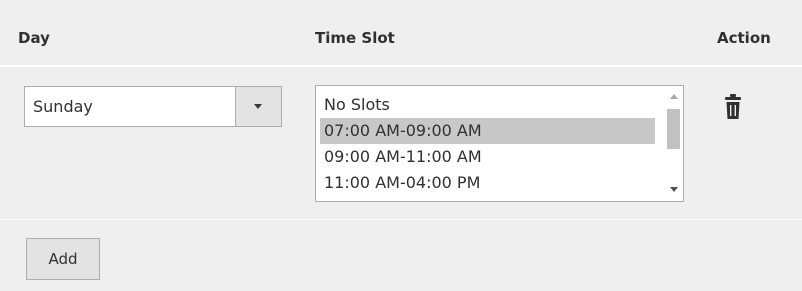 The image size is (802, 291). What do you see at coordinates (674, 96) in the screenshot?
I see `scroll-up-arrow-icon` at bounding box center [674, 96].